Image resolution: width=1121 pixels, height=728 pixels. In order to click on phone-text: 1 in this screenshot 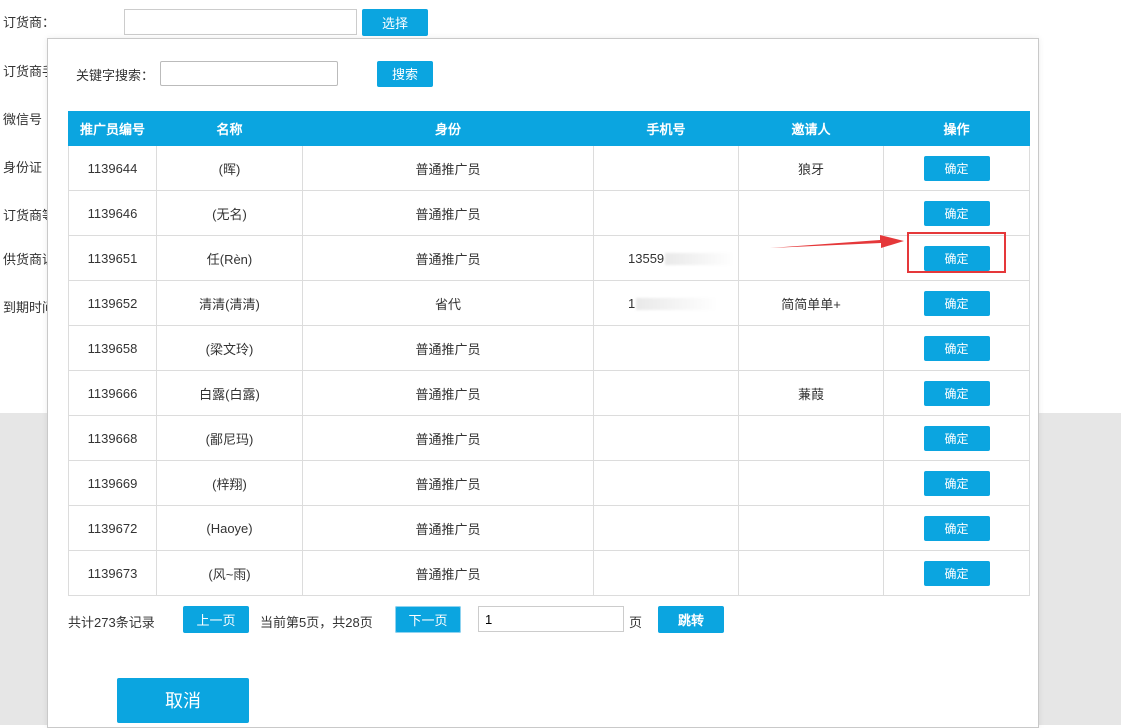, I will do `click(632, 303)`.